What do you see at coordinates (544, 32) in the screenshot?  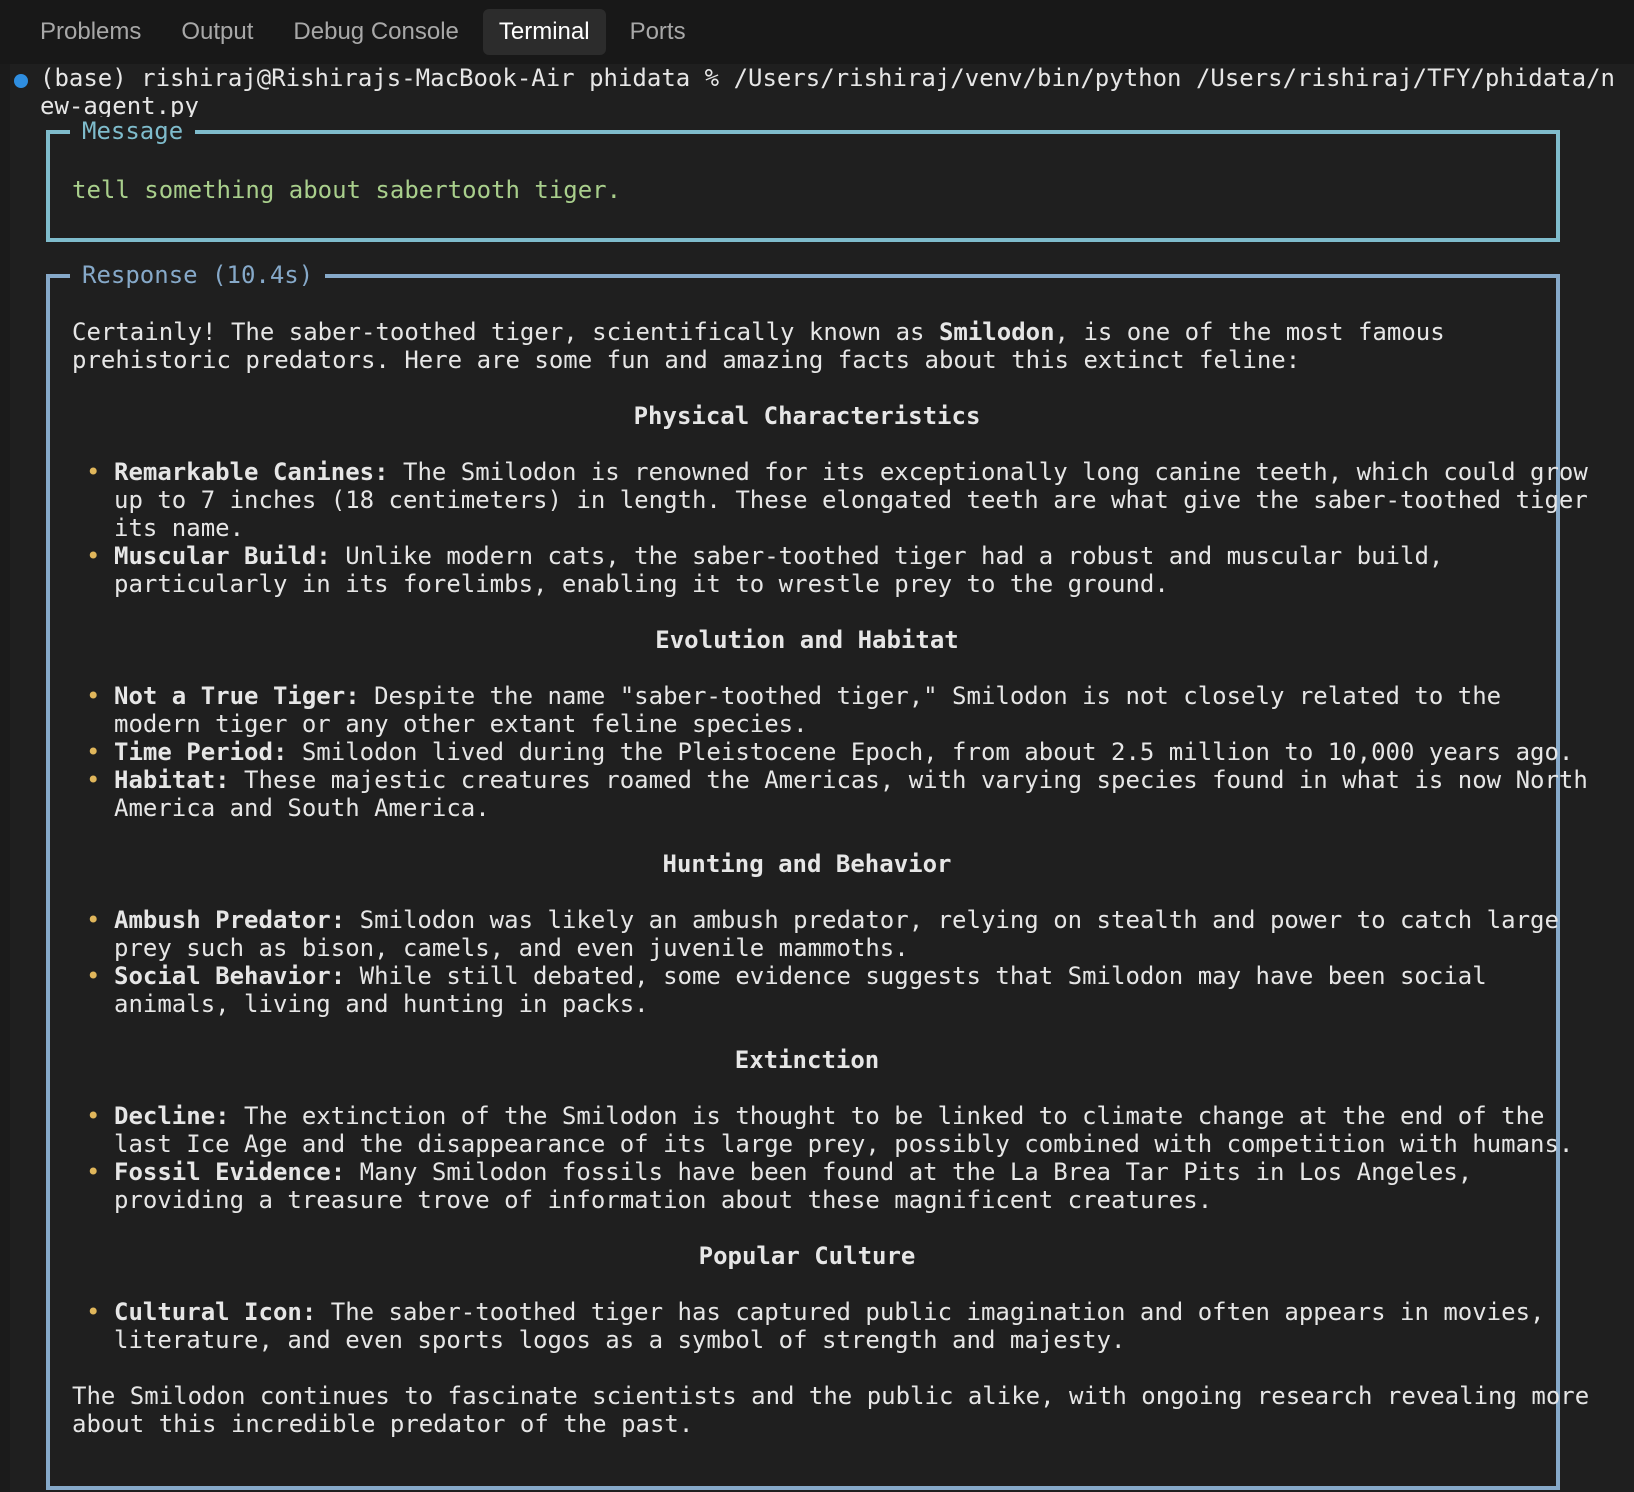 I see `tab-terminal: Terminal` at bounding box center [544, 32].